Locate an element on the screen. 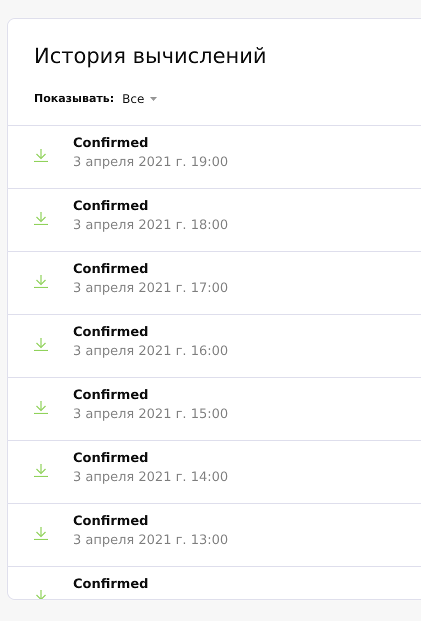 The image size is (421, 621). date-text: 3 апреля 2021 г. 17:00 is located at coordinates (150, 288).